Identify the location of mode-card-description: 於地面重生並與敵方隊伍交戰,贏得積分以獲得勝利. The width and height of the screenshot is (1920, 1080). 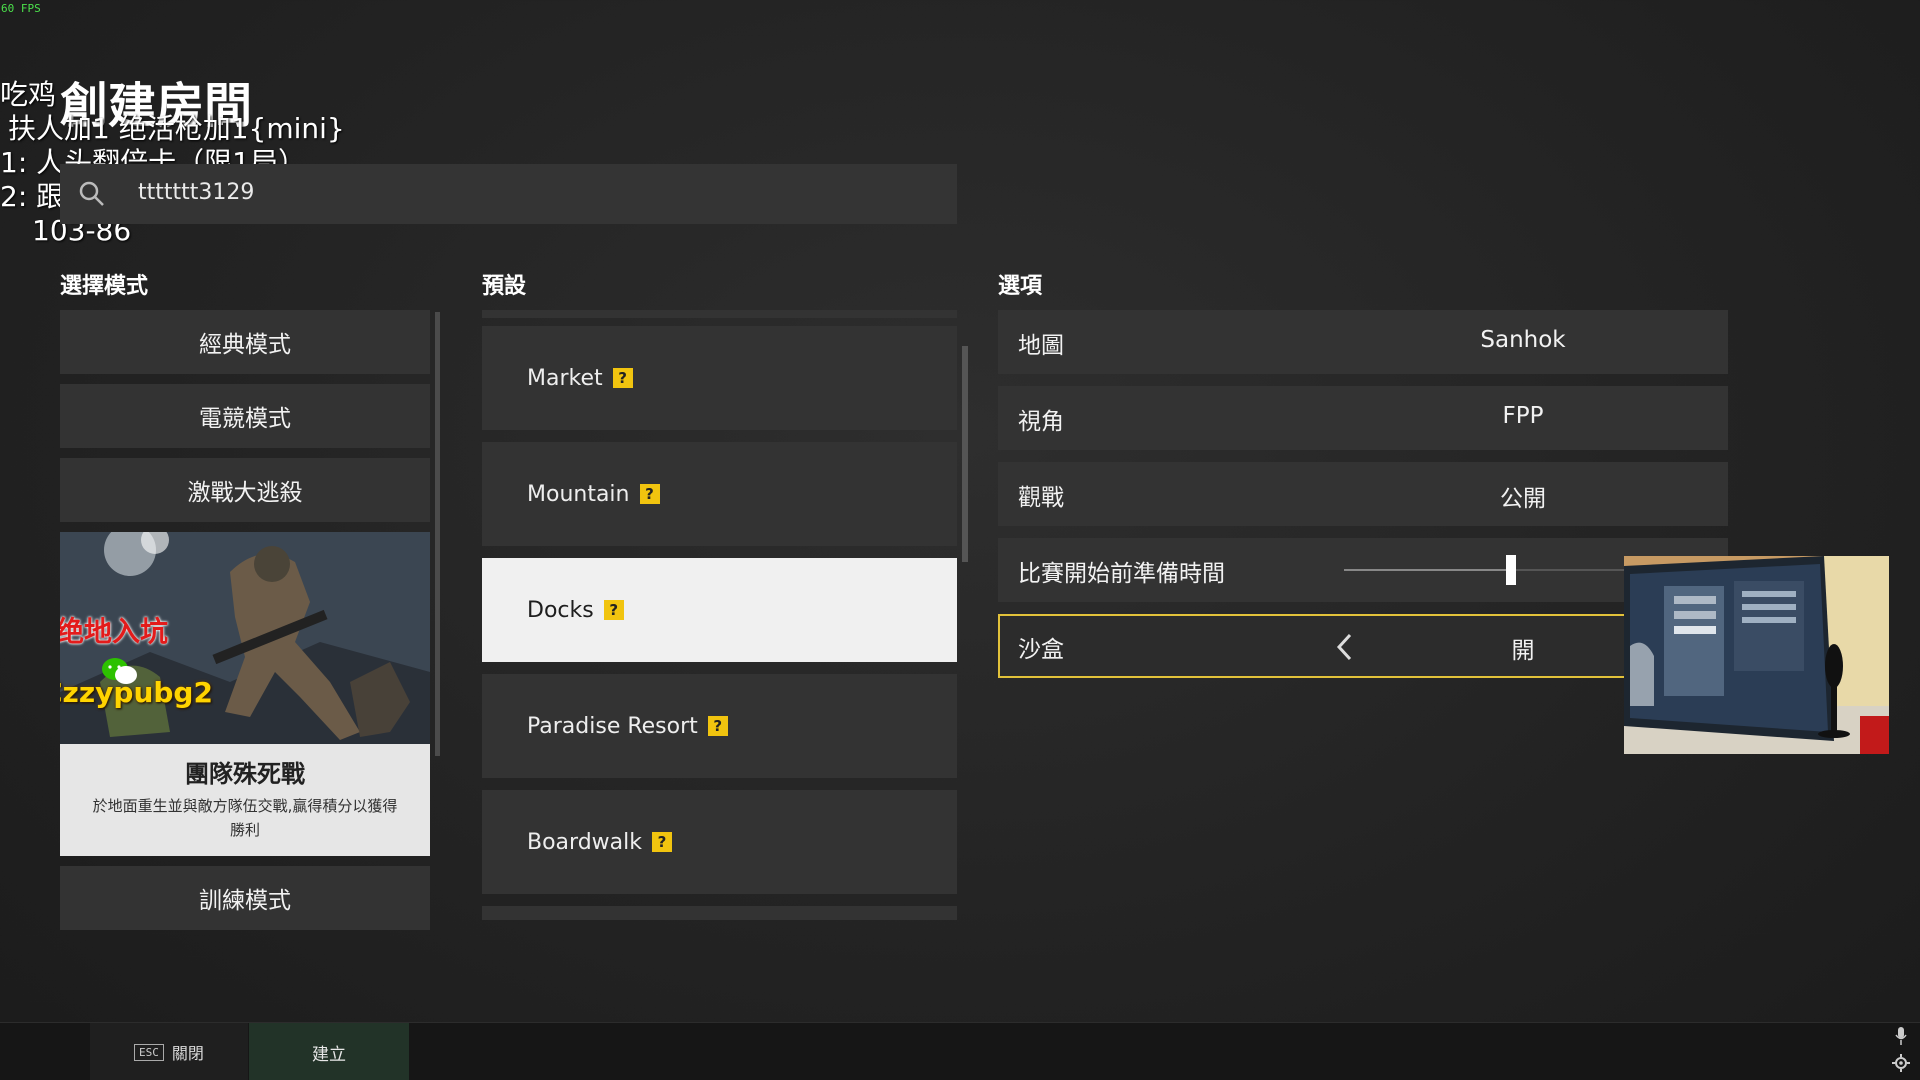
(245, 818).